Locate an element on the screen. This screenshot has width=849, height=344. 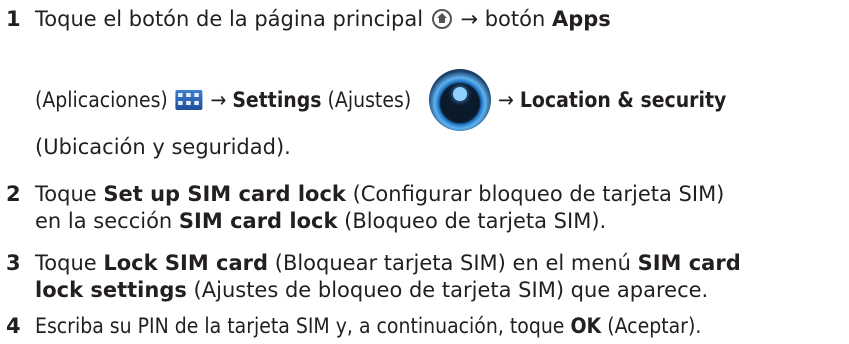
ui-term: Settings is located at coordinates (277, 100).